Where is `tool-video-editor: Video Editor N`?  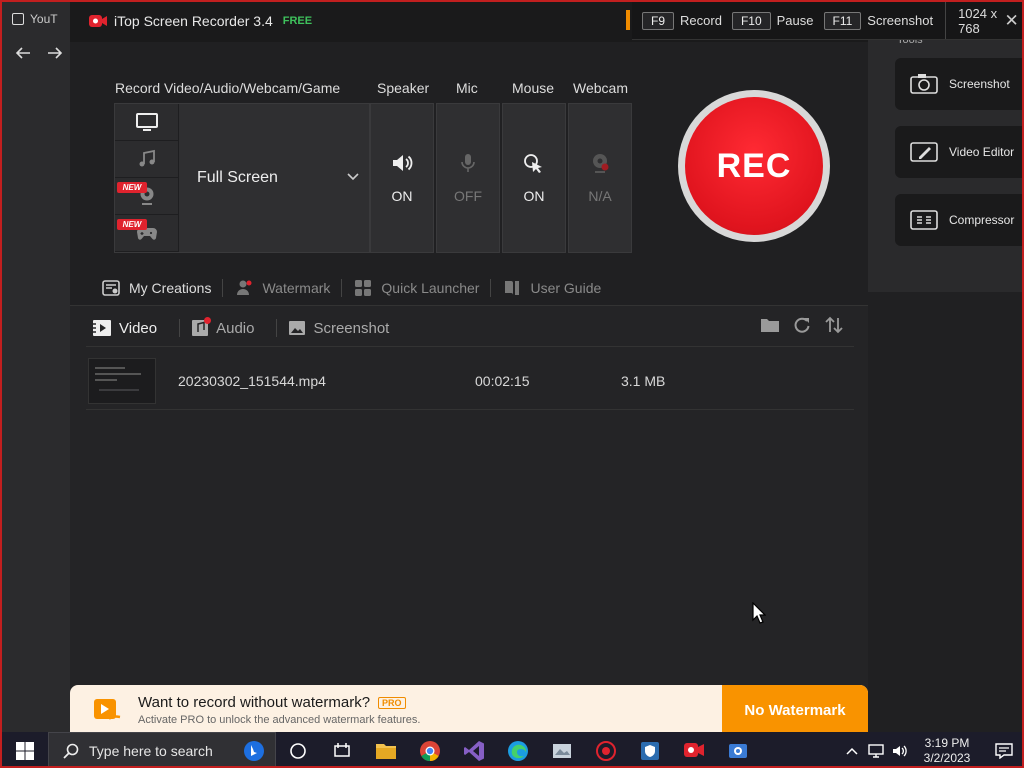
tool-video-editor: Video Editor N is located at coordinates (958, 152).